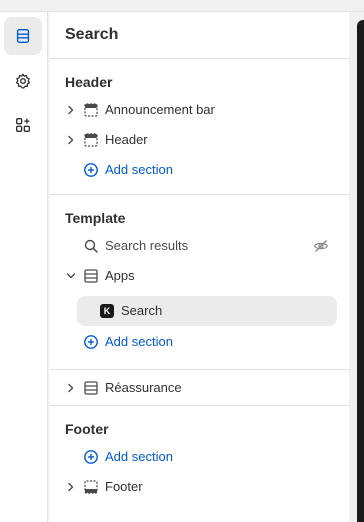  What do you see at coordinates (199, 457) in the screenshot?
I see `add-section-button-footer: Add section` at bounding box center [199, 457].